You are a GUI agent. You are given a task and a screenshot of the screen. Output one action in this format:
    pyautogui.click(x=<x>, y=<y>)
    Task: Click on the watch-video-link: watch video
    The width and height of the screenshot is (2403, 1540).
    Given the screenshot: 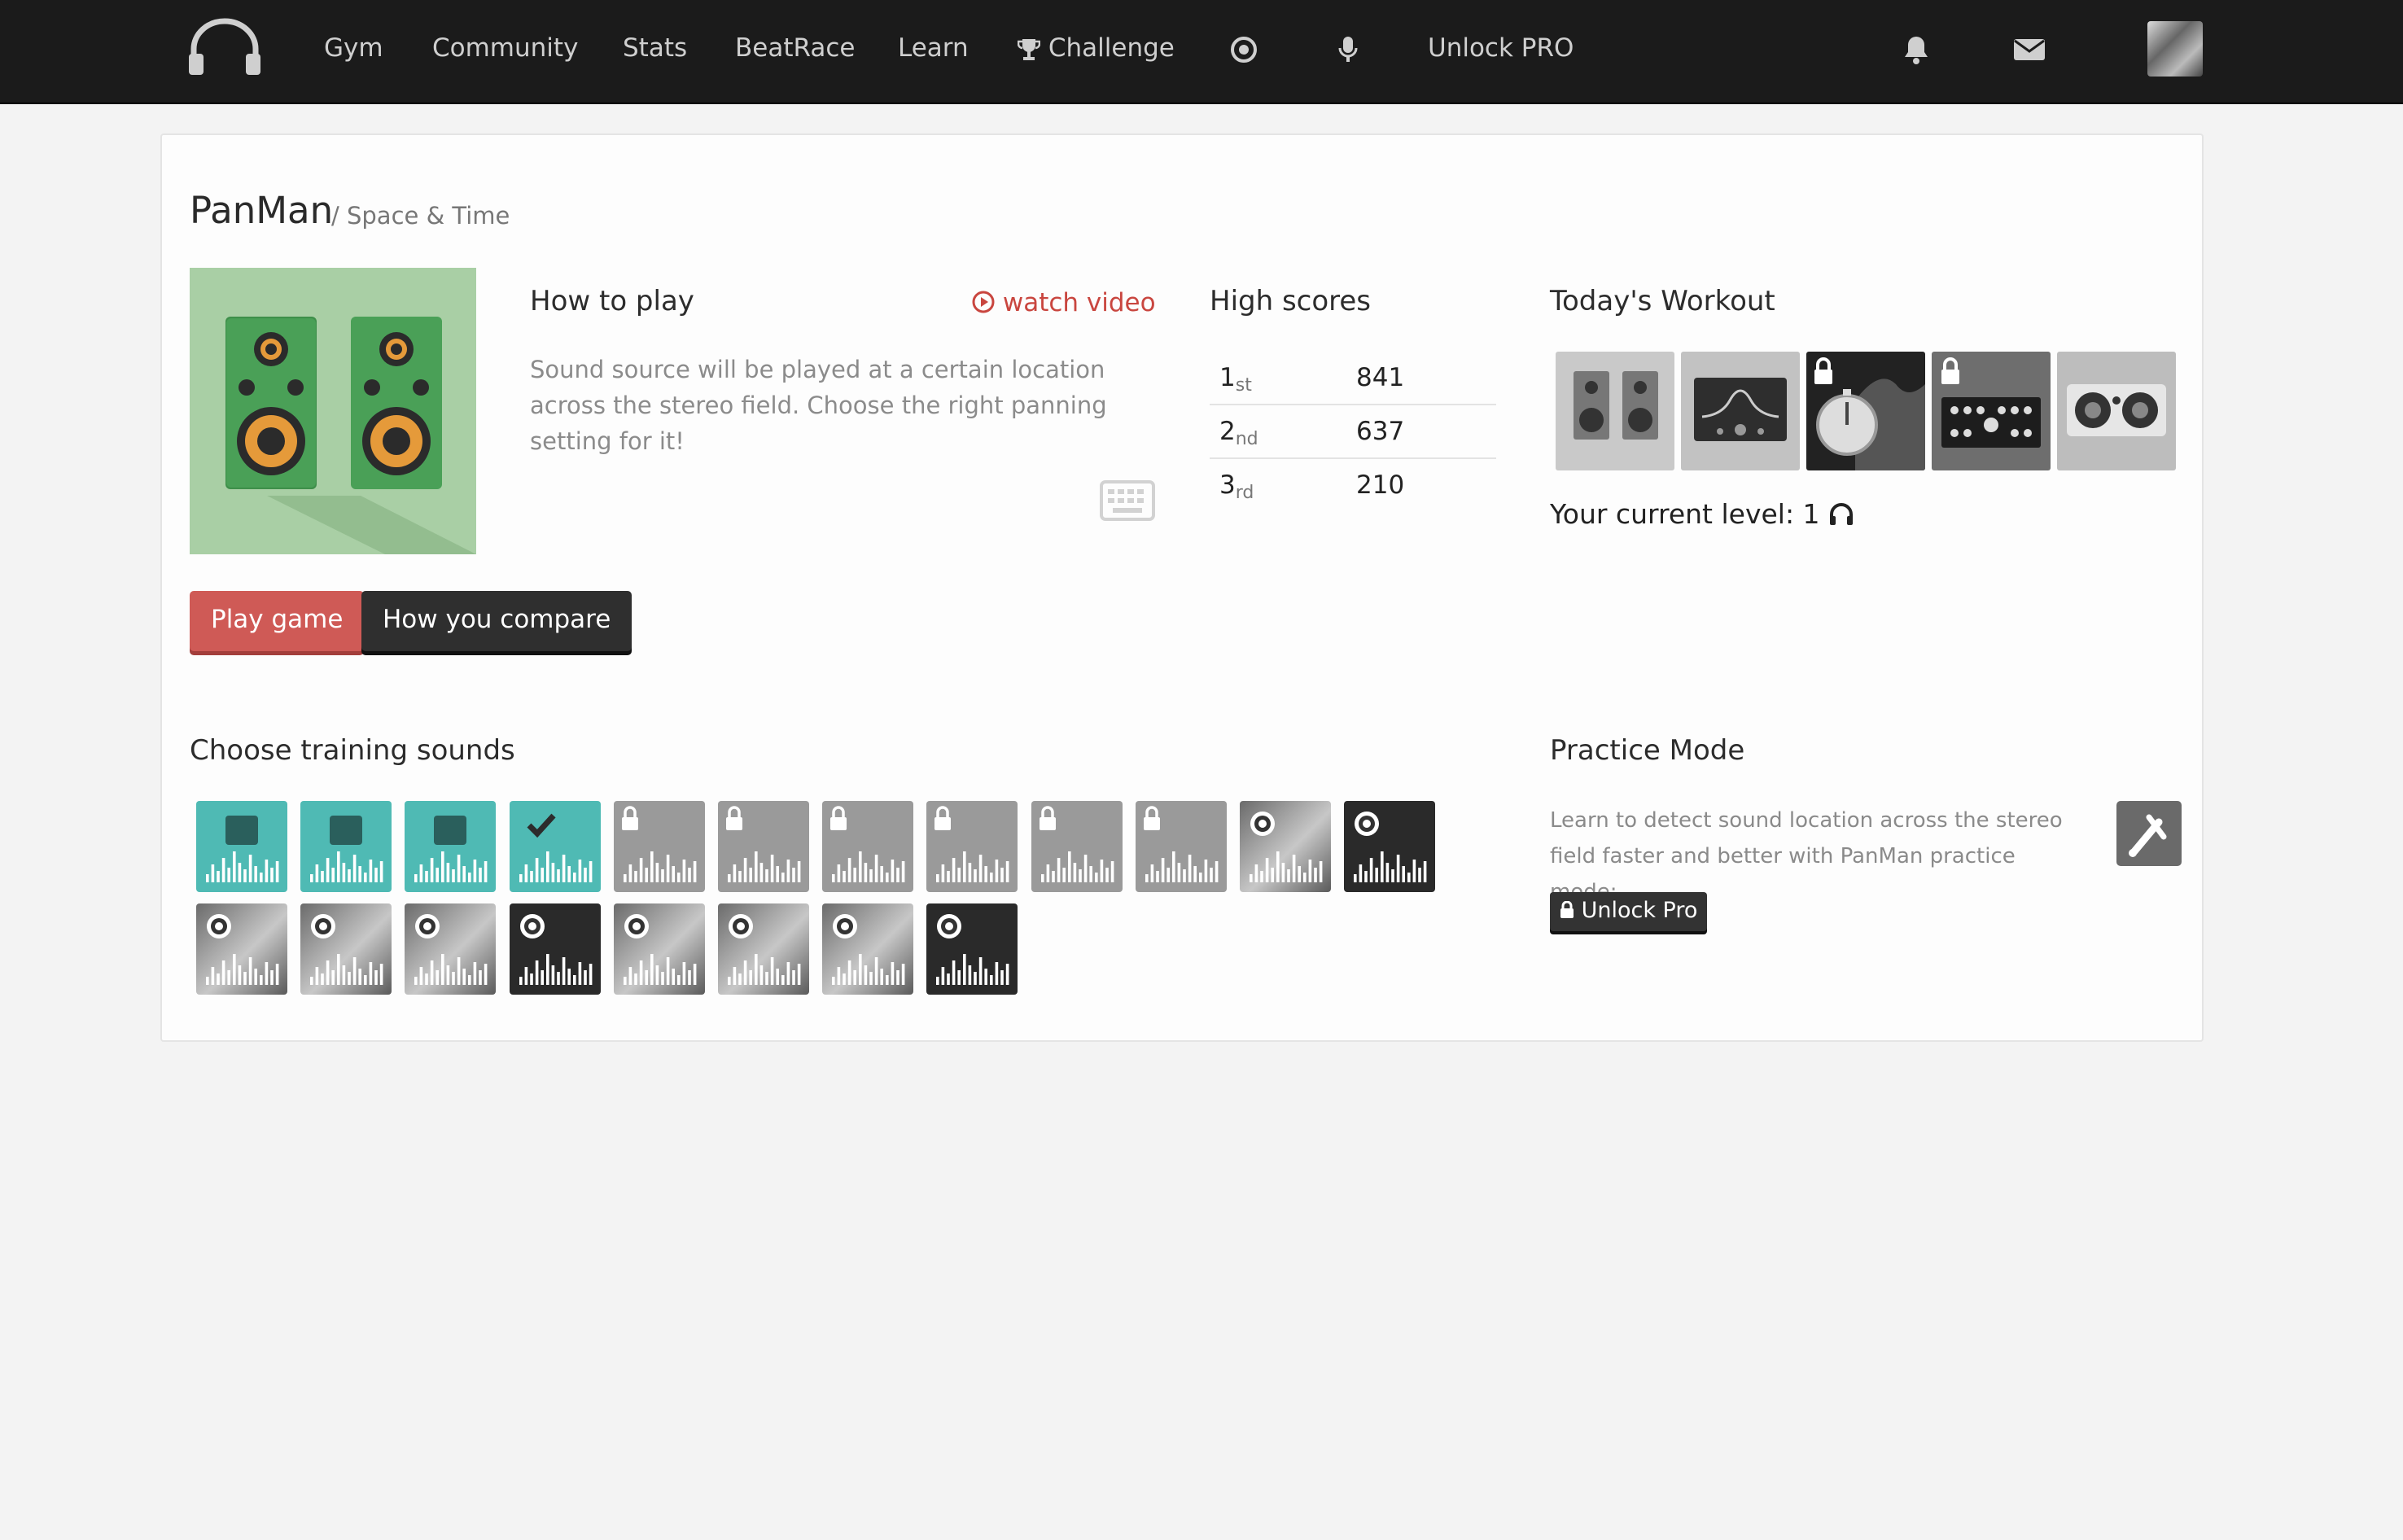 What is the action you would take?
    pyautogui.click(x=1064, y=302)
    